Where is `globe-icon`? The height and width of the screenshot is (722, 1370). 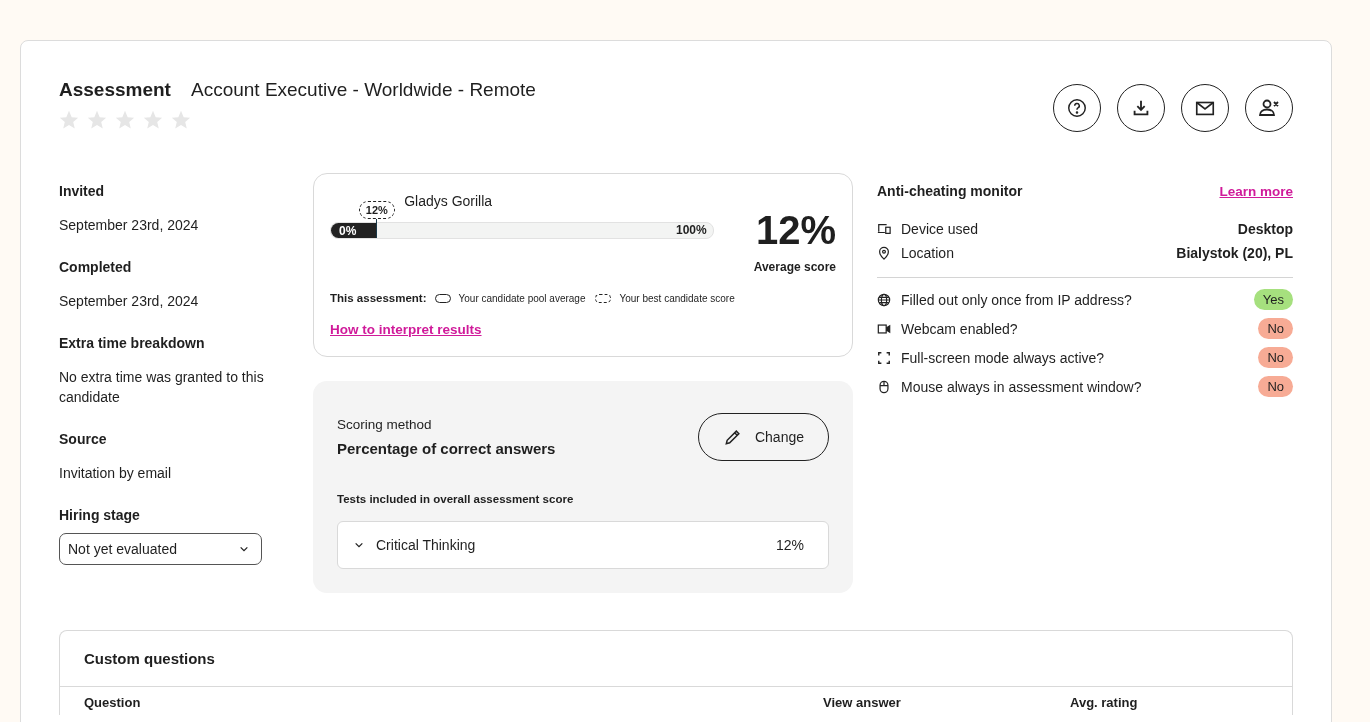 globe-icon is located at coordinates (884, 299).